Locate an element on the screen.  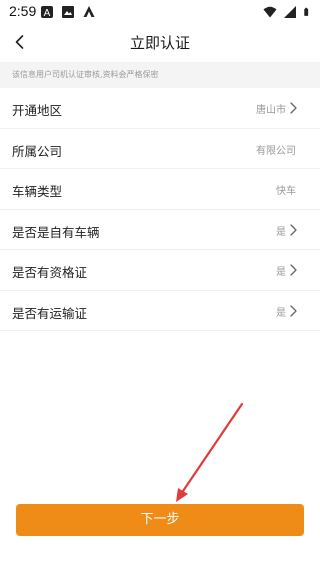
svg-text: A is located at coordinates (47, 13).